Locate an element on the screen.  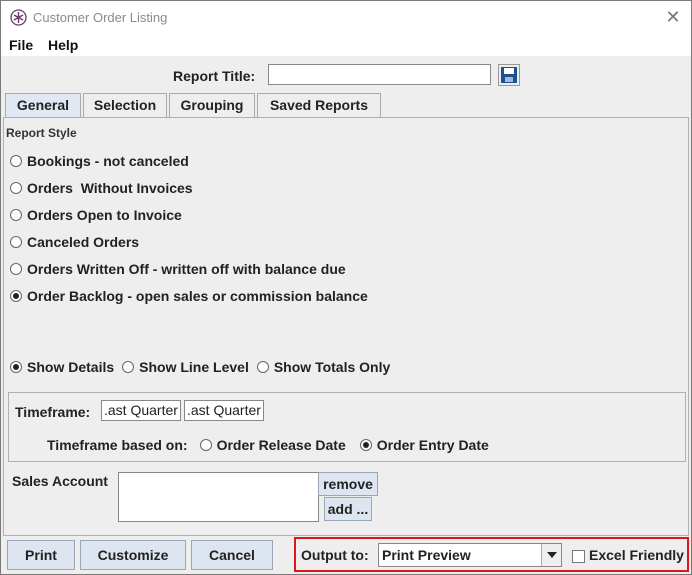
menu-help: Help is located at coordinates (63, 45).